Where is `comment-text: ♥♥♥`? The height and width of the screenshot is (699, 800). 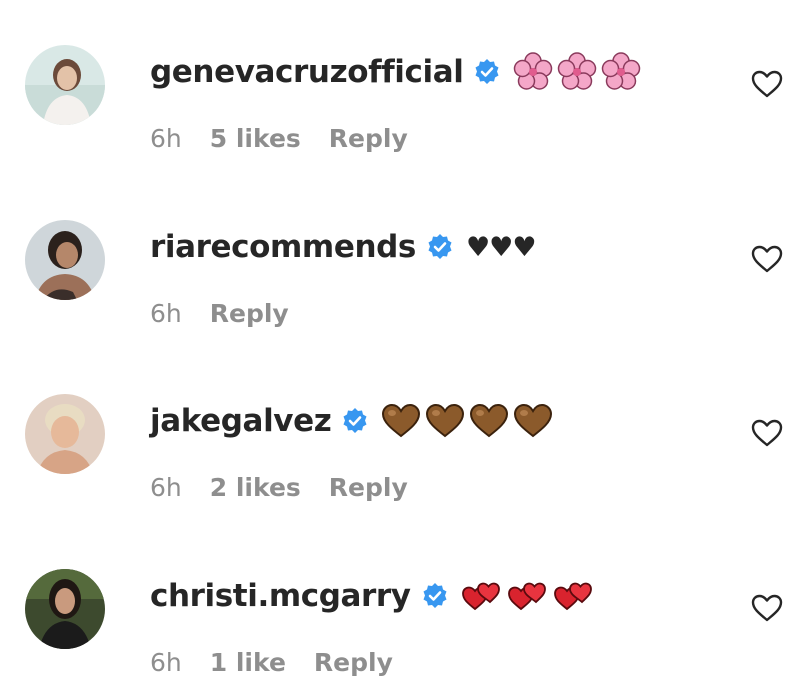 comment-text: ♥♥♥ is located at coordinates (501, 247).